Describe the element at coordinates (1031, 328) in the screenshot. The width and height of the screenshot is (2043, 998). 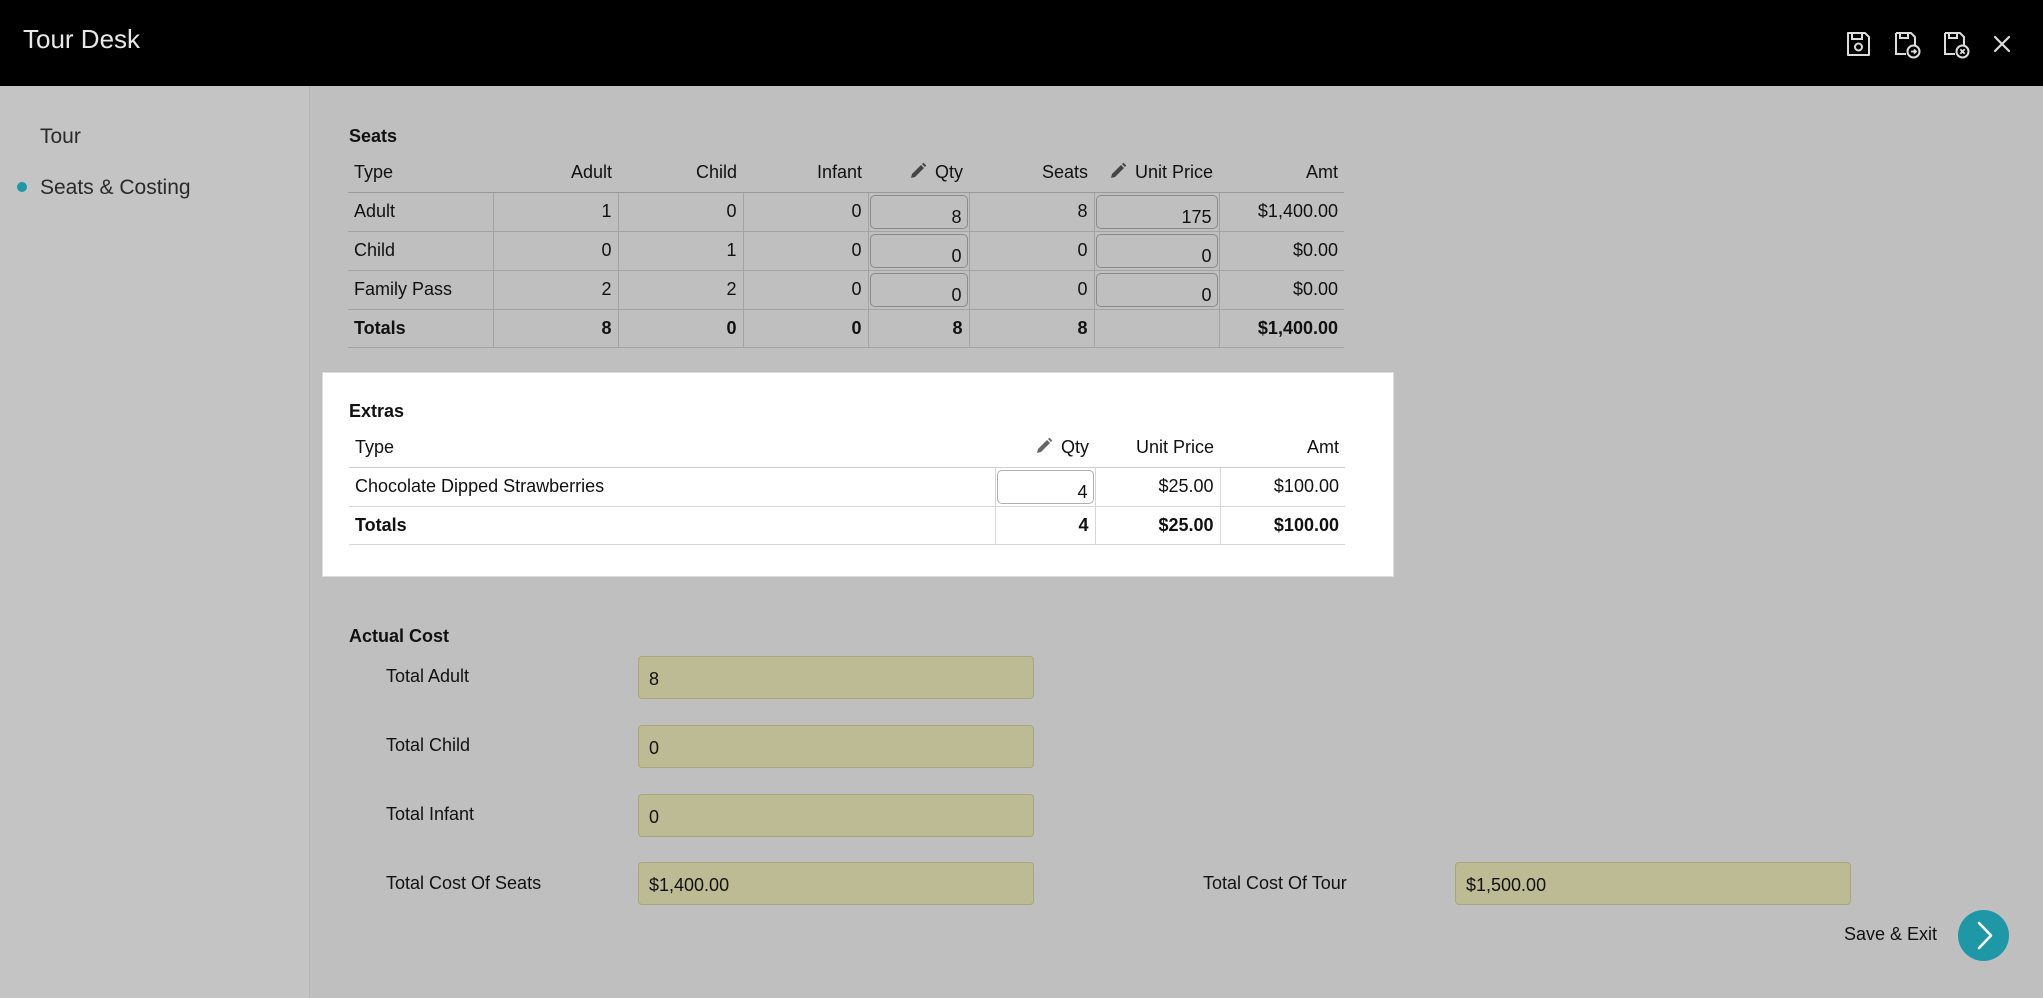
I see `total-seats-cell: 8` at that location.